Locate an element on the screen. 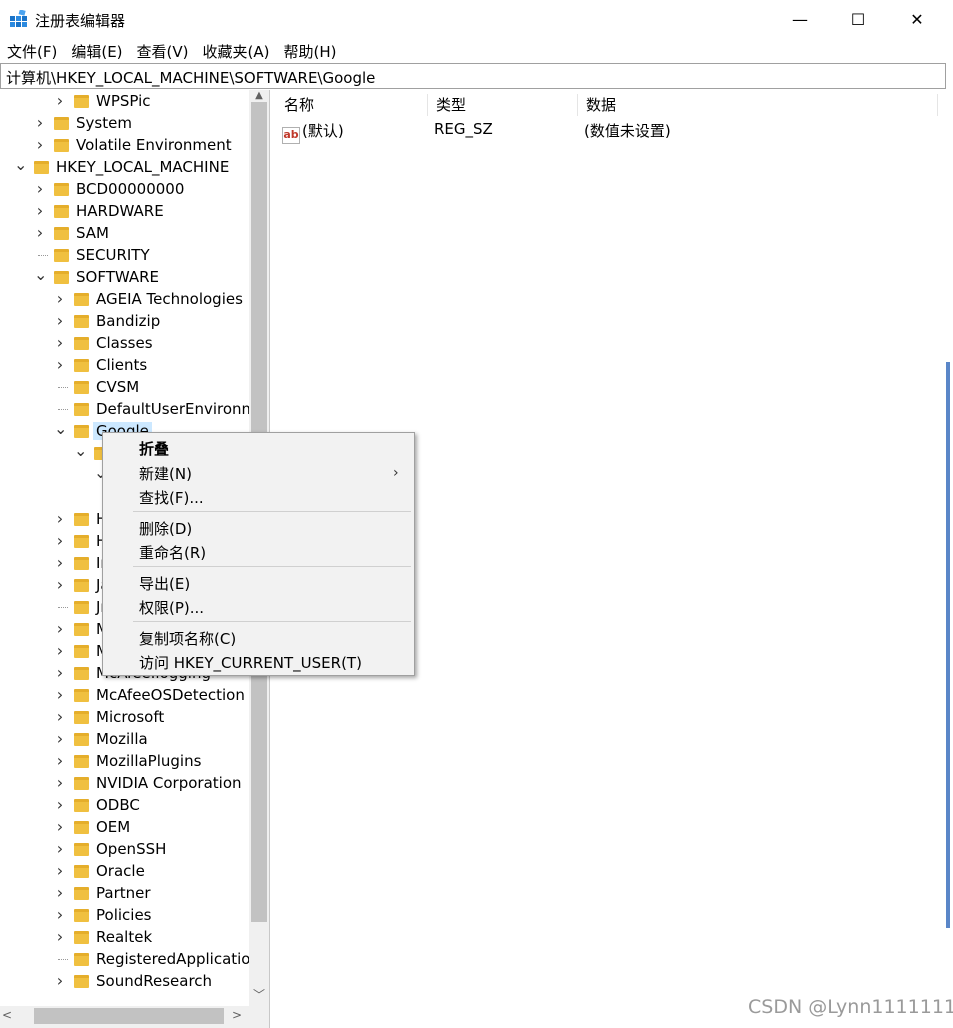 This screenshot has width=953, height=1028. menu-favorites: 收藏夹(A) is located at coordinates (236, 51).